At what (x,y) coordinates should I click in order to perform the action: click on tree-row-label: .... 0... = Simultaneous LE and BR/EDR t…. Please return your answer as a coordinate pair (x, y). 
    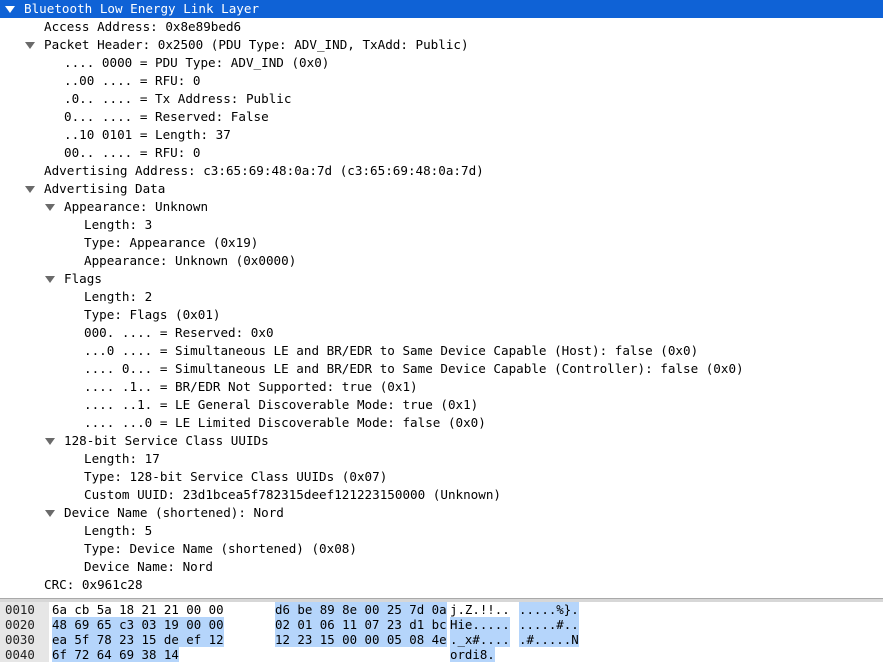
    Looking at the image, I should click on (414, 368).